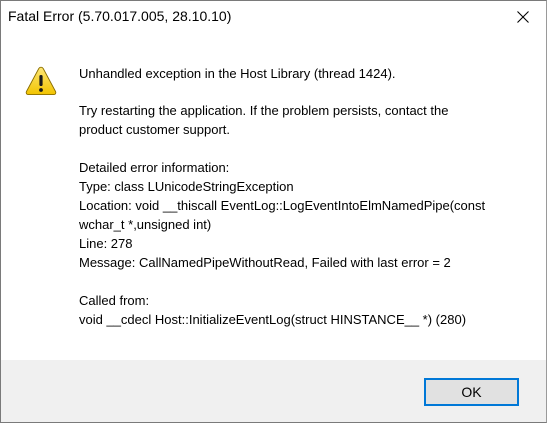  I want to click on details-header: Detailed error information:, so click(154, 167).